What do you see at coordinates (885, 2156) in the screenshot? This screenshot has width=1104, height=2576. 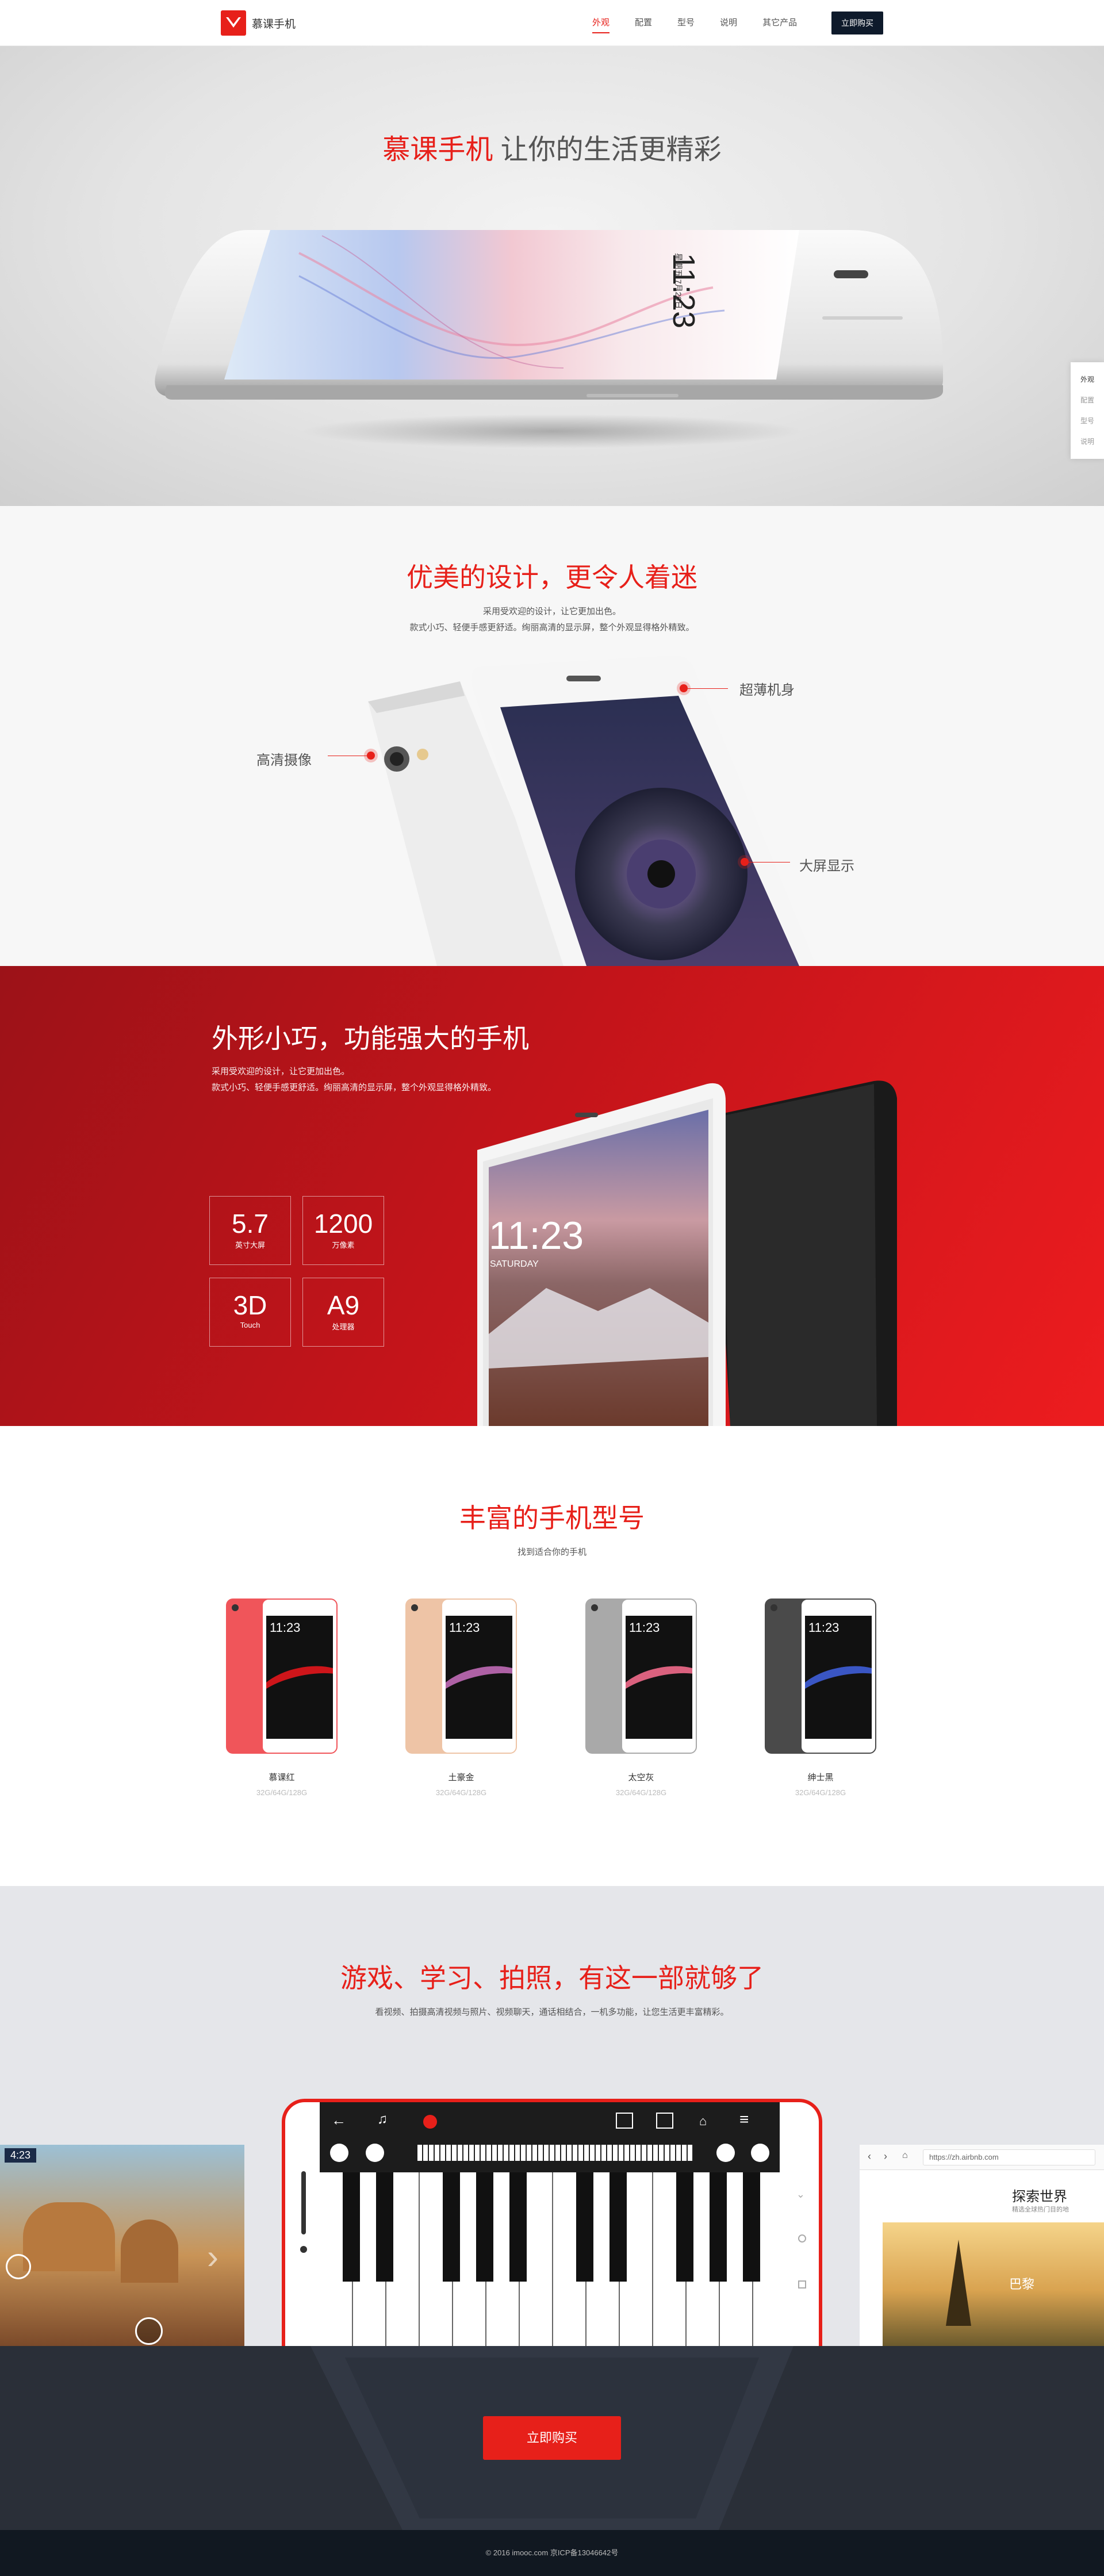 I see `browser-forward-icon: ›` at bounding box center [885, 2156].